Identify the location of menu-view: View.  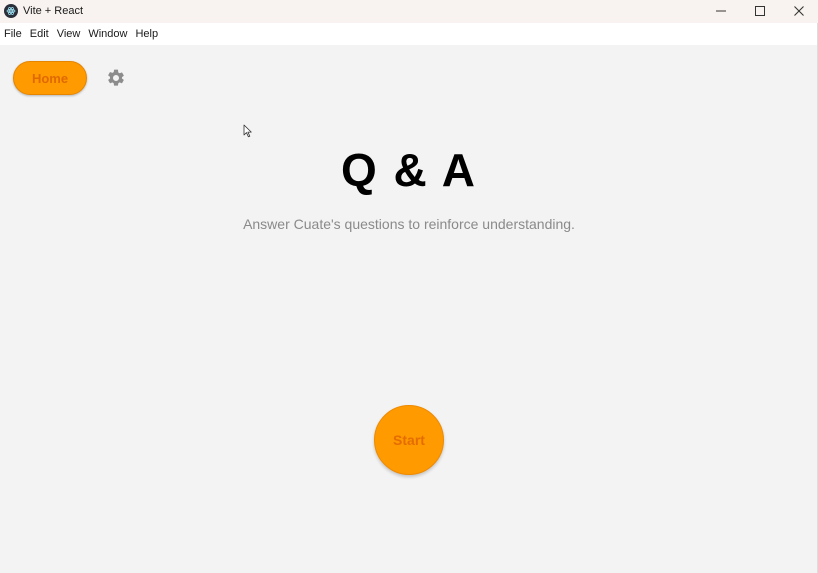
(69, 34).